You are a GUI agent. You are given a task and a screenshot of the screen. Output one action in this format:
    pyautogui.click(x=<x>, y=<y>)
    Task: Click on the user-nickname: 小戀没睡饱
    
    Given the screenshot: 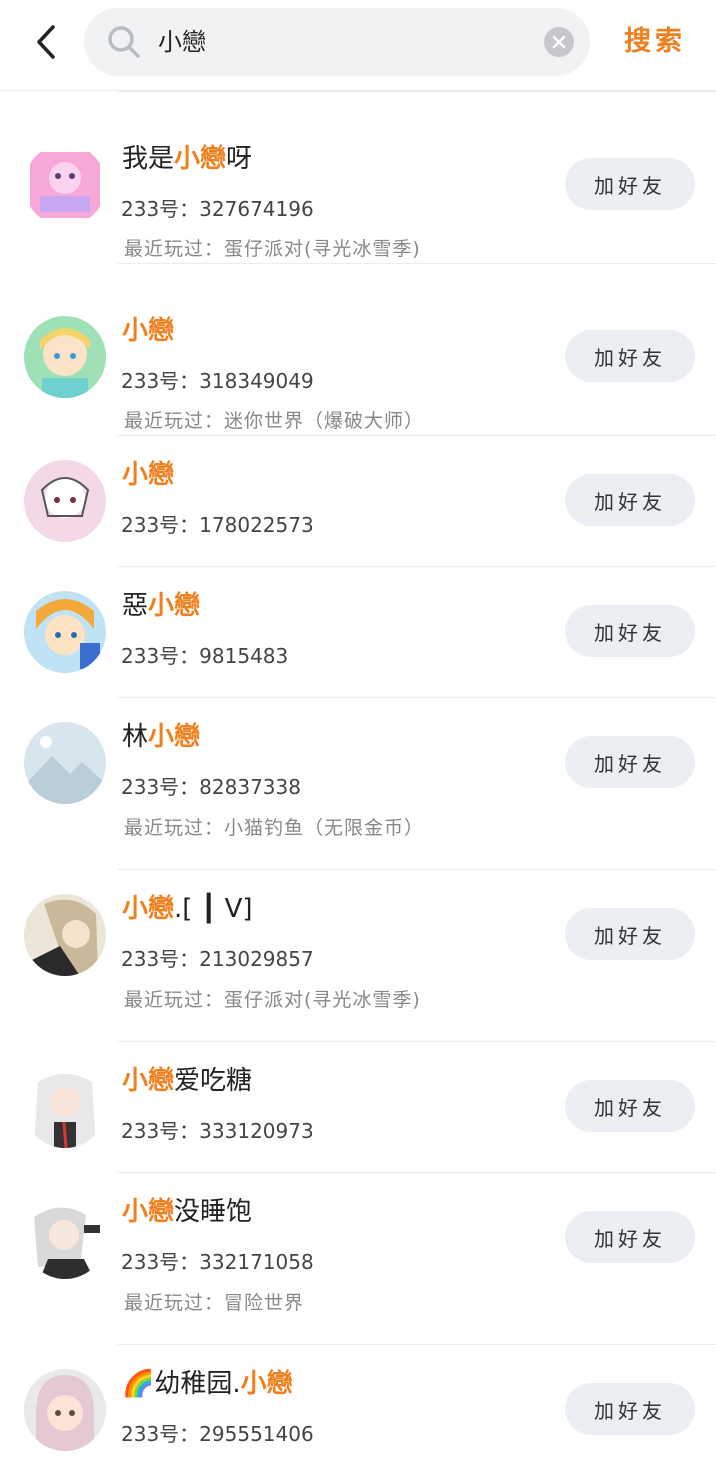 What is the action you would take?
    pyautogui.click(x=187, y=1212)
    